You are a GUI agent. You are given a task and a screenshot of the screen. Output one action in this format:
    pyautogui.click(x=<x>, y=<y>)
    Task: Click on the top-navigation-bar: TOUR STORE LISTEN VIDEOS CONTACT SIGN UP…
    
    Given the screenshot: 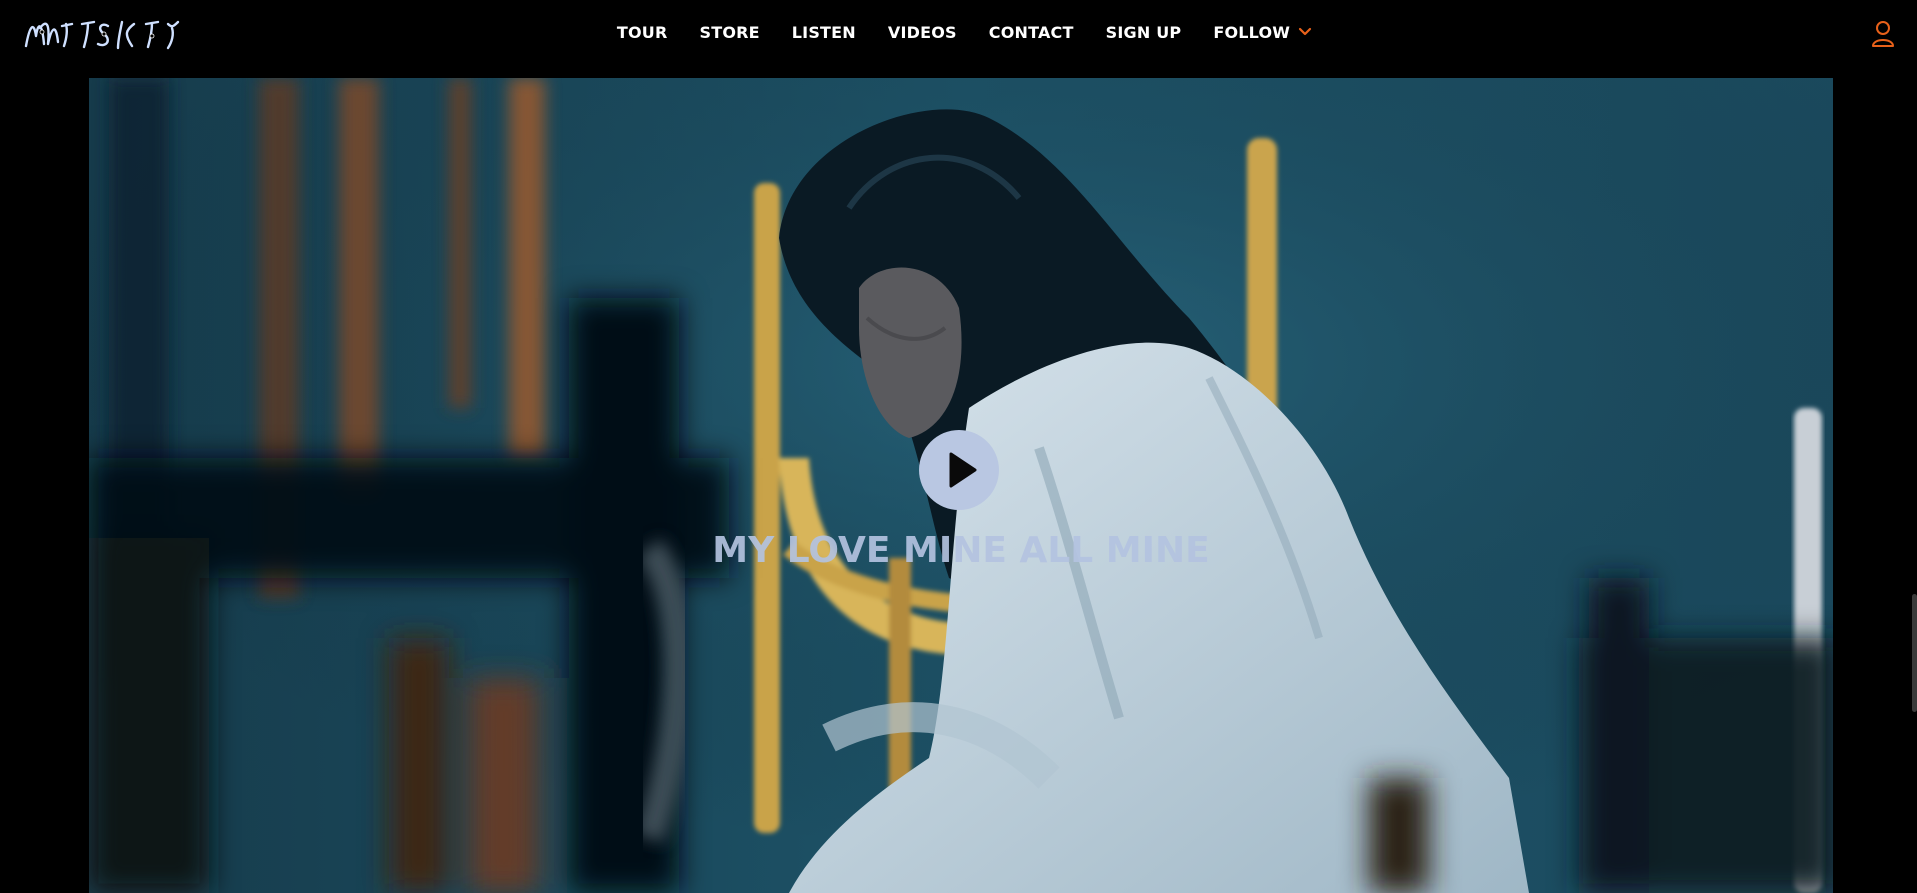 What is the action you would take?
    pyautogui.click(x=958, y=32)
    